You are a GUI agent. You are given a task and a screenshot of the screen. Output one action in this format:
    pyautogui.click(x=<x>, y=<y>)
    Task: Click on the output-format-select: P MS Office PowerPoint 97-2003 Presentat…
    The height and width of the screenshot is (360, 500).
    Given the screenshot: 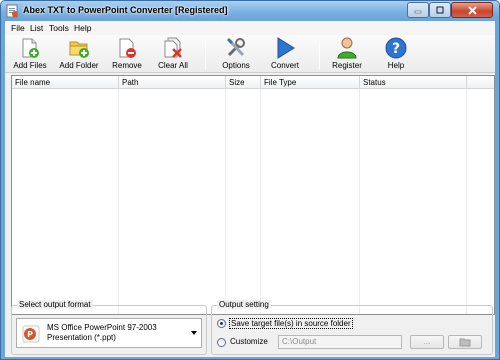 What is the action you would take?
    pyautogui.click(x=109, y=333)
    